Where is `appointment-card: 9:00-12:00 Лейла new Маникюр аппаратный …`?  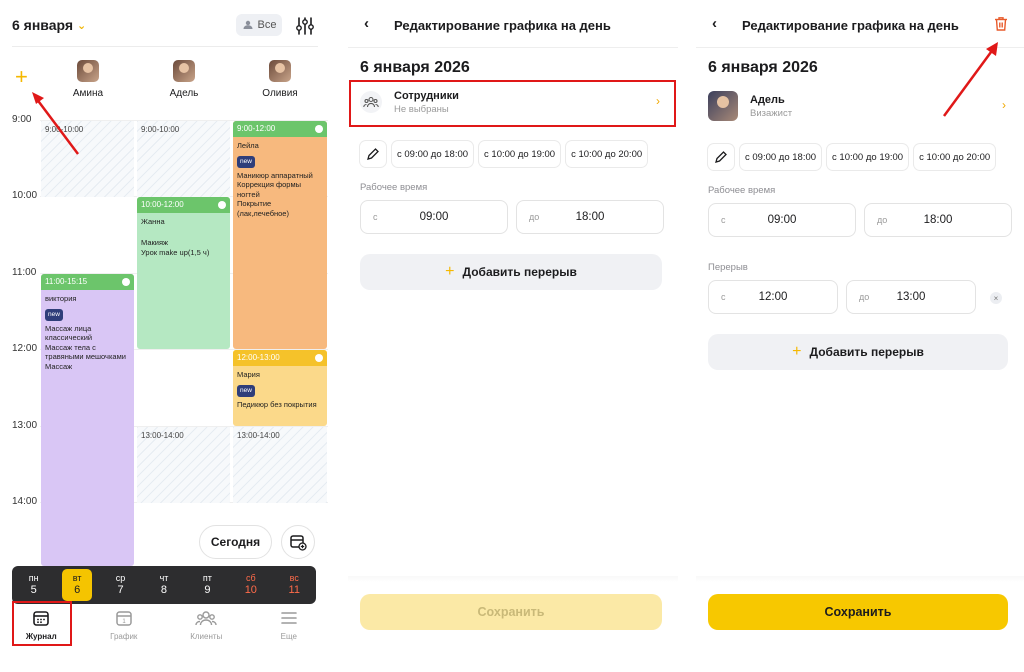 appointment-card: 9:00-12:00 Лейла new Маникюр аппаратный … is located at coordinates (280, 235).